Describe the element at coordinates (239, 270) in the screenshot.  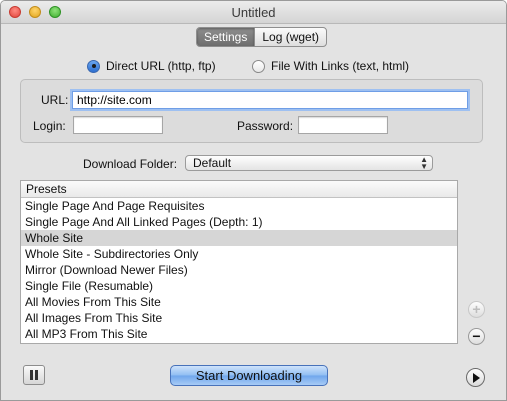
I see `list-item: Mirror (Download Newer Files)` at that location.